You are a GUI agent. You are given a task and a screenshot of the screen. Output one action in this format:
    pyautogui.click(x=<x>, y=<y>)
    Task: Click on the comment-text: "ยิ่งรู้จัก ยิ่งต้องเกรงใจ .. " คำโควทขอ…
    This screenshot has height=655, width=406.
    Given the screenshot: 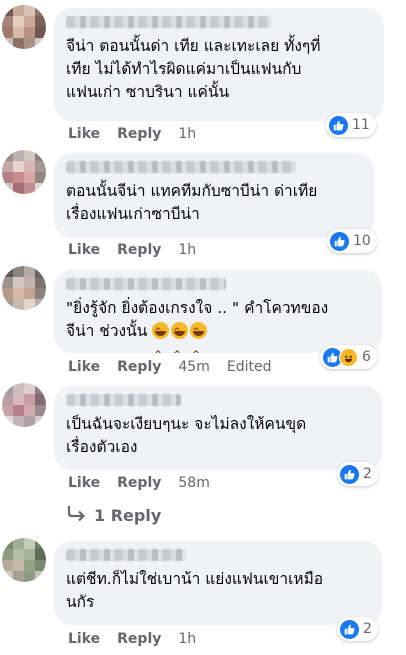 What is the action you would take?
    pyautogui.click(x=218, y=332)
    